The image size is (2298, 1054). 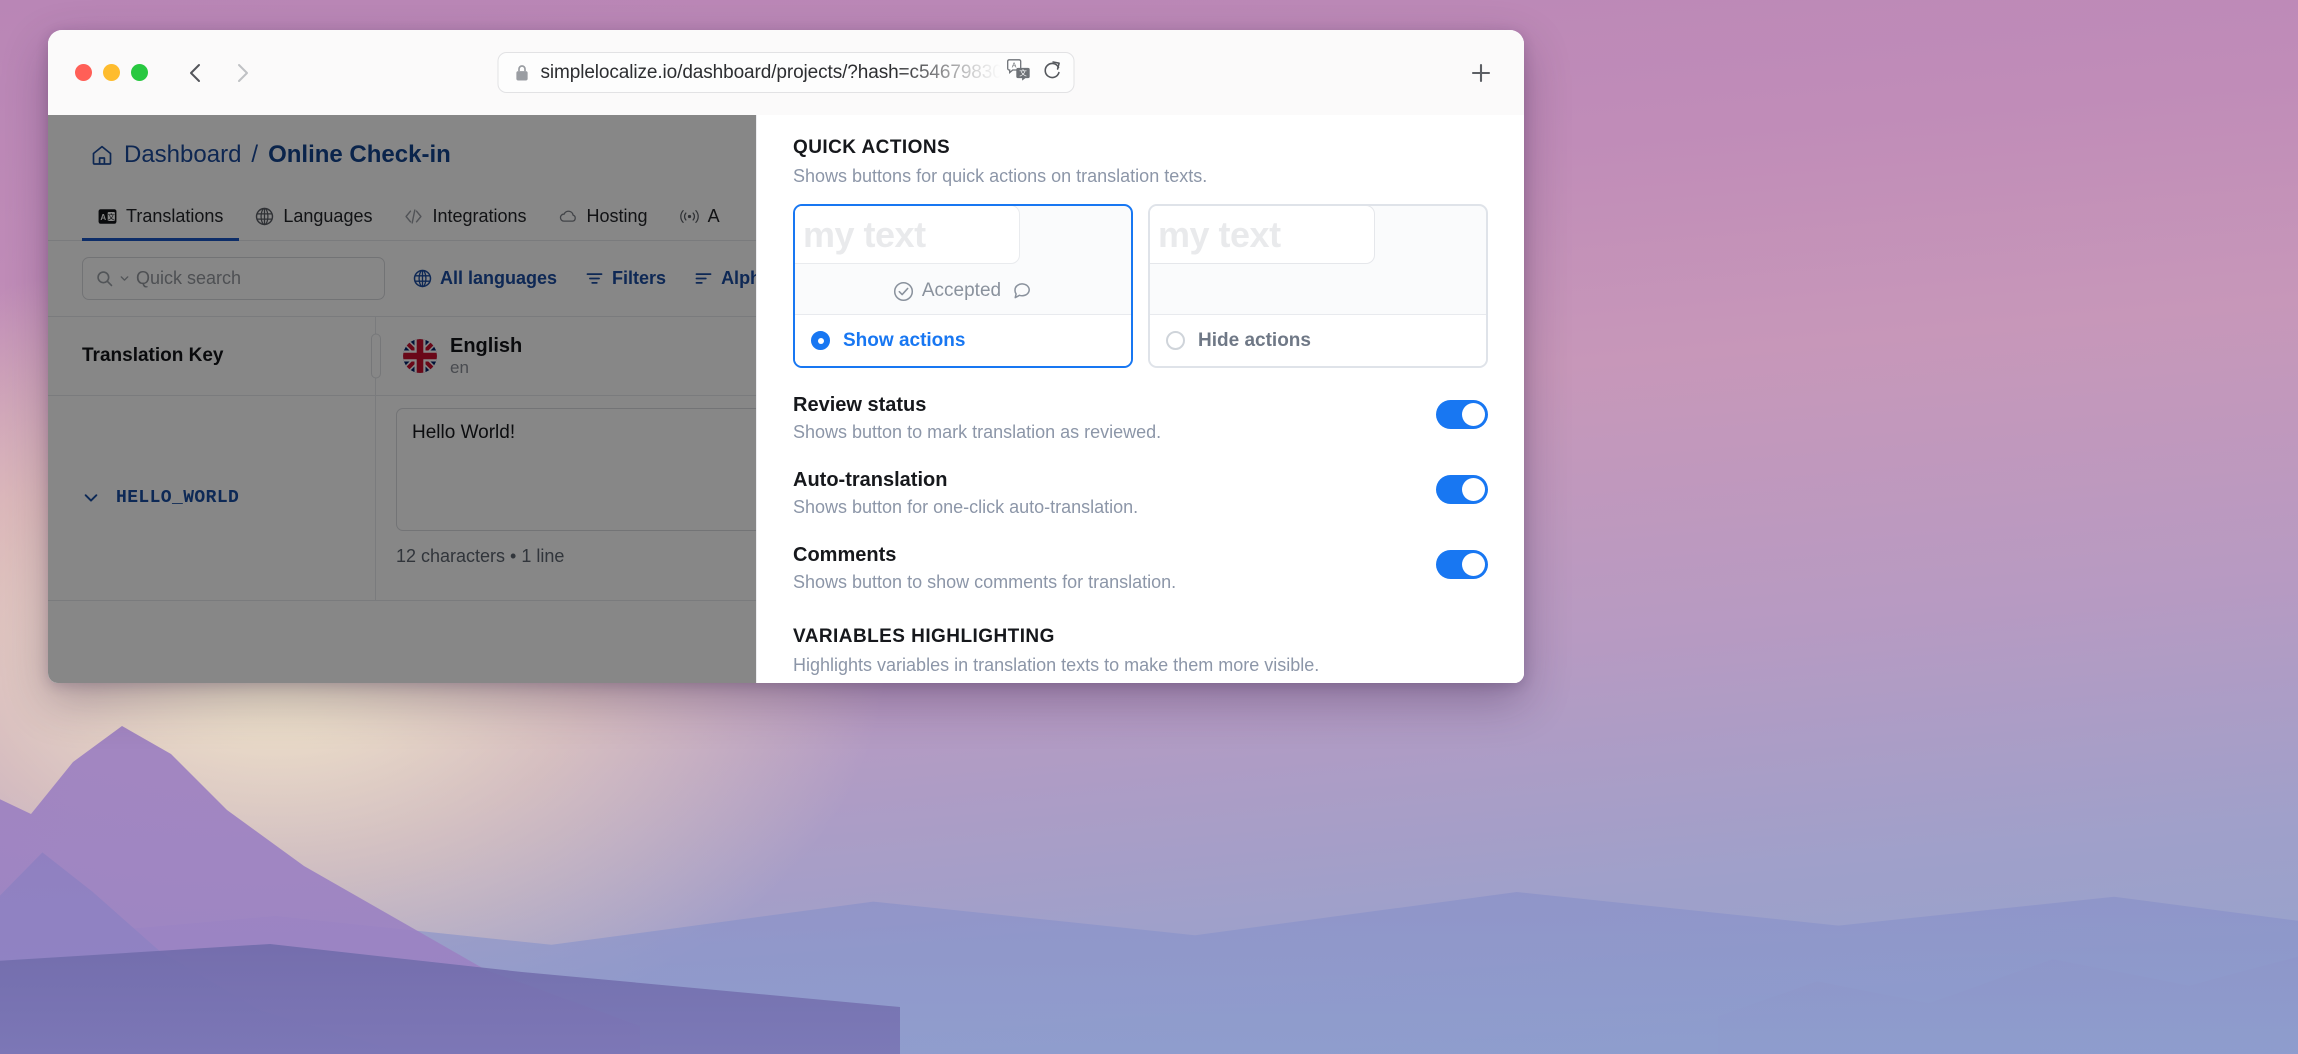 What do you see at coordinates (104, 278) in the screenshot?
I see `search-icon` at bounding box center [104, 278].